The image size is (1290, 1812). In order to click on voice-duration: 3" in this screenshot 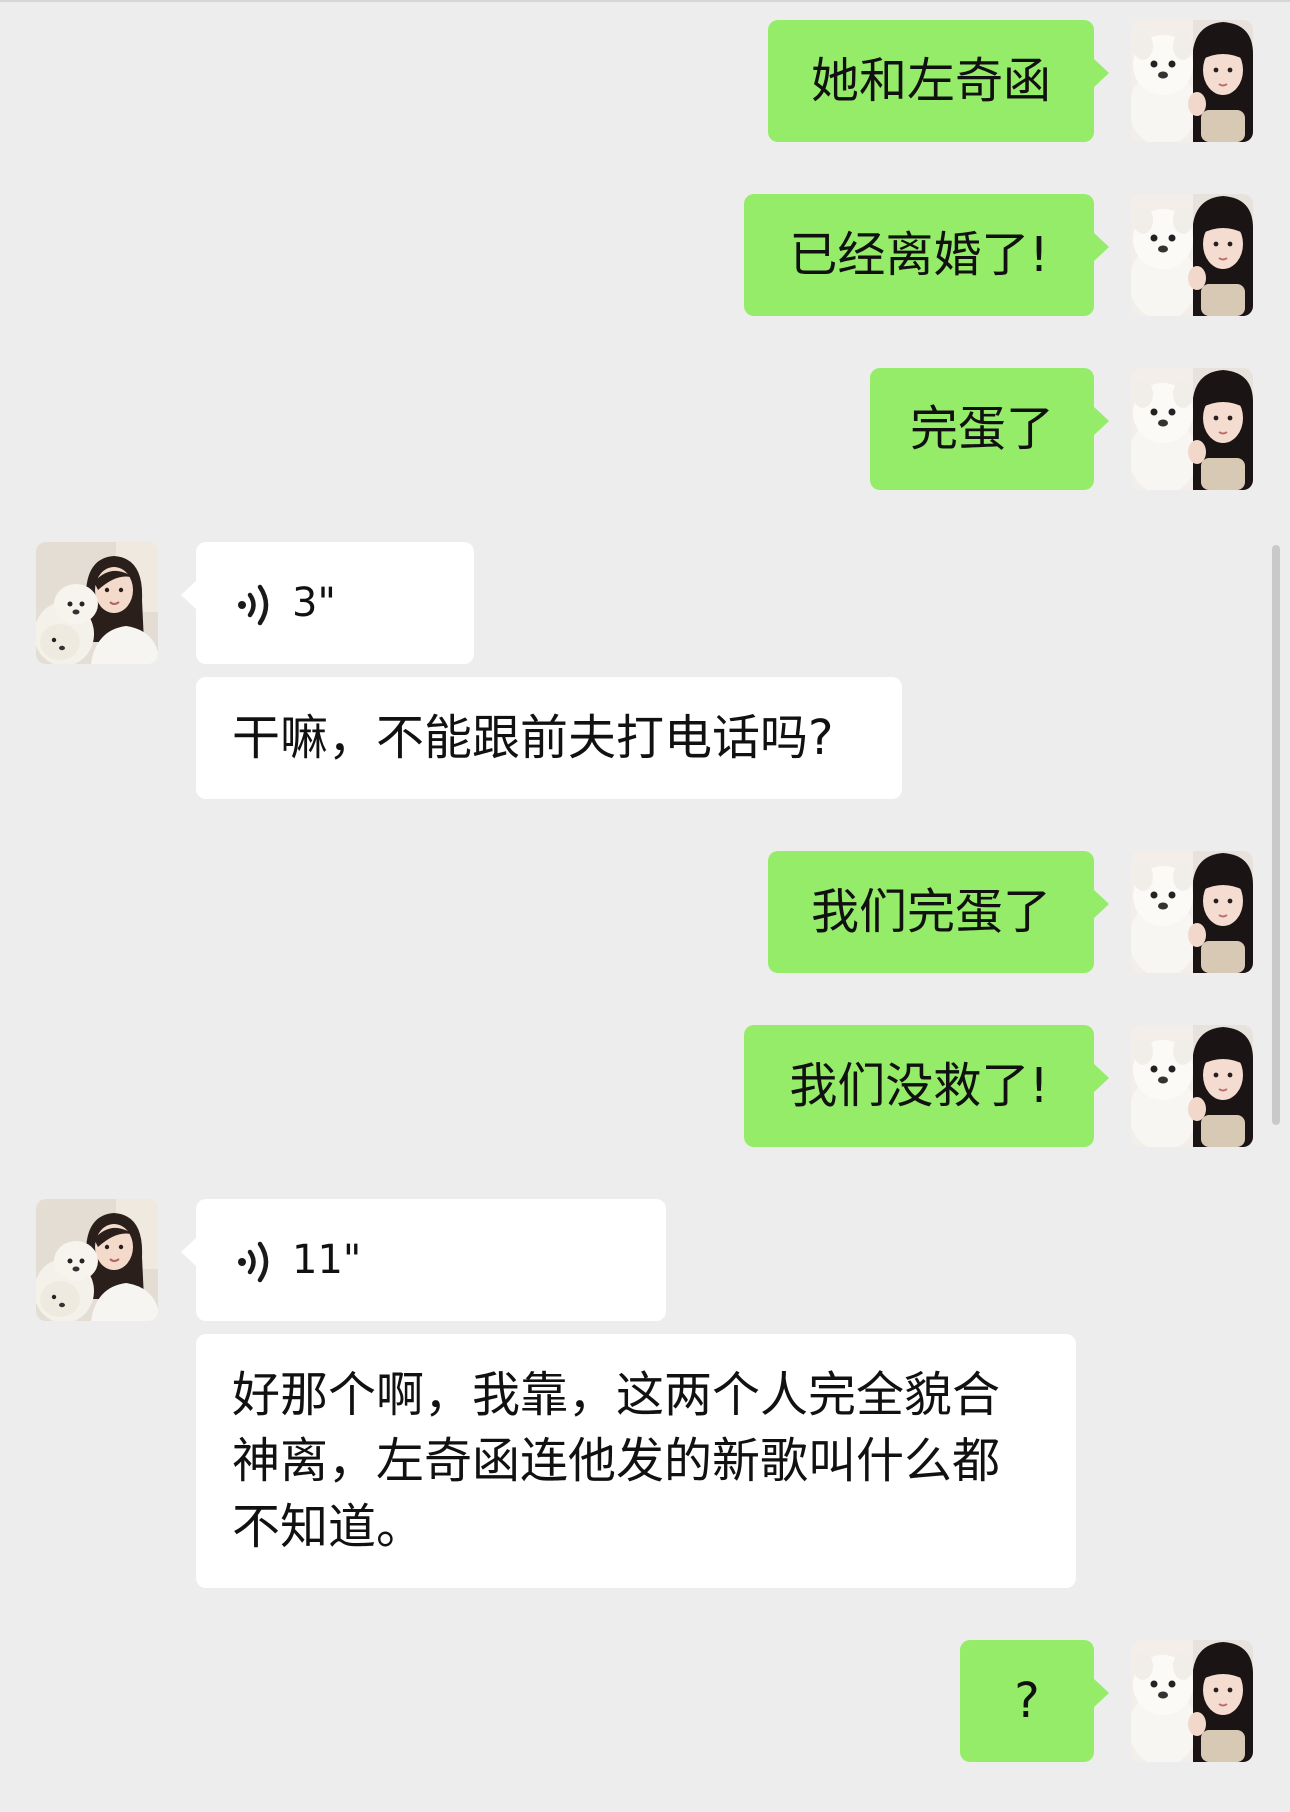, I will do `click(314, 603)`.